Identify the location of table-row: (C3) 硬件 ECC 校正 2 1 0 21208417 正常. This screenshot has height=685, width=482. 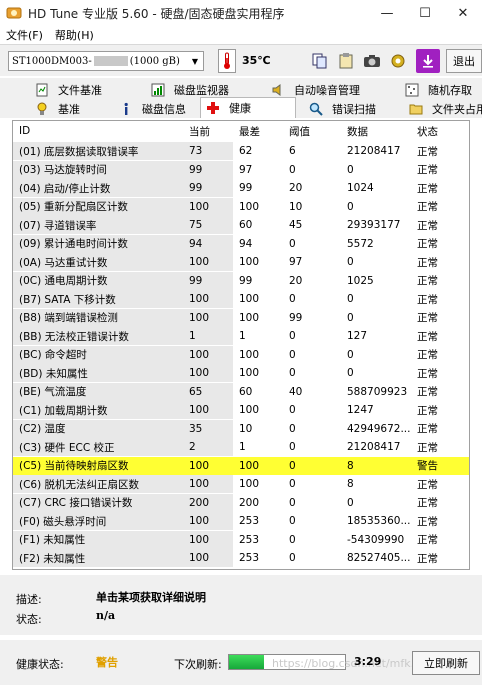
(241, 447).